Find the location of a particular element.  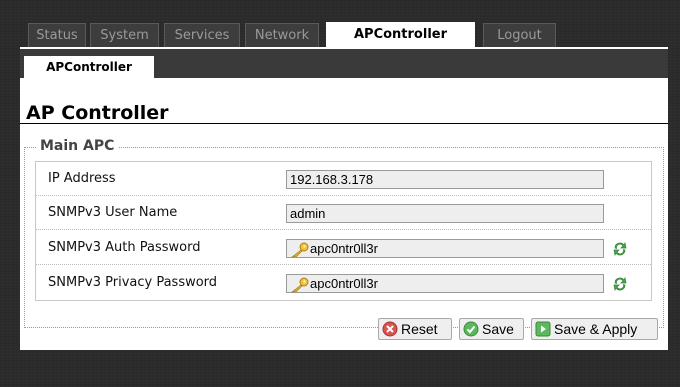

save-apply-label: Save & Apply is located at coordinates (596, 329).